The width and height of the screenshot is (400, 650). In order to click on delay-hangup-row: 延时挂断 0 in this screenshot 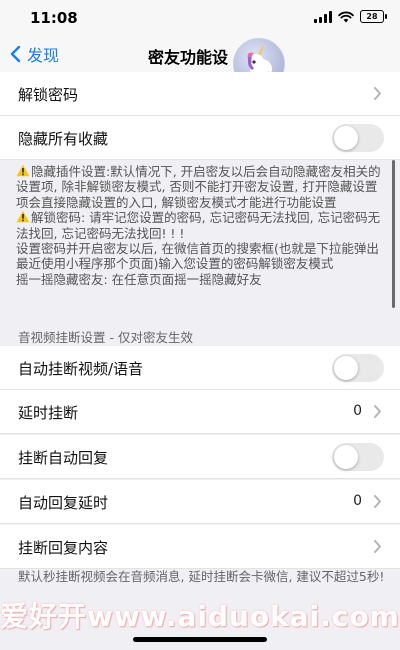, I will do `click(200, 412)`.